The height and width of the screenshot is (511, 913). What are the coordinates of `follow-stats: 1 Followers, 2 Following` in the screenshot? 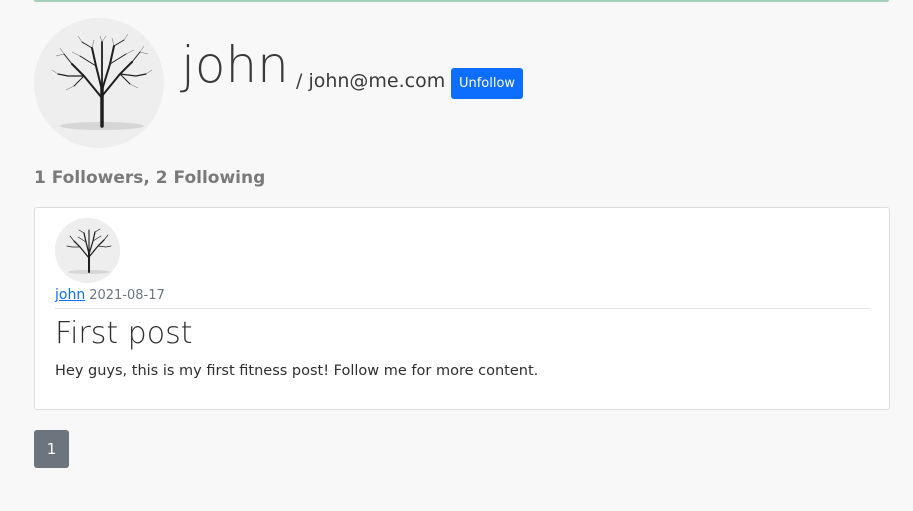 It's located at (150, 178).